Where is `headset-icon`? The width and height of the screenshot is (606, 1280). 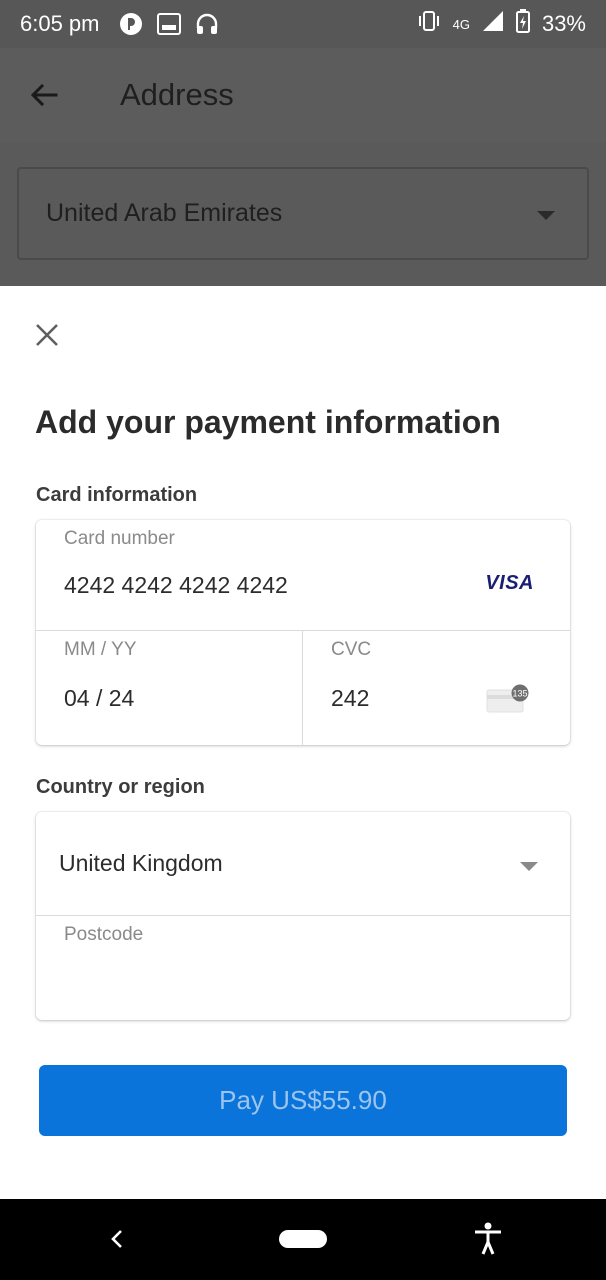
headset-icon is located at coordinates (207, 24).